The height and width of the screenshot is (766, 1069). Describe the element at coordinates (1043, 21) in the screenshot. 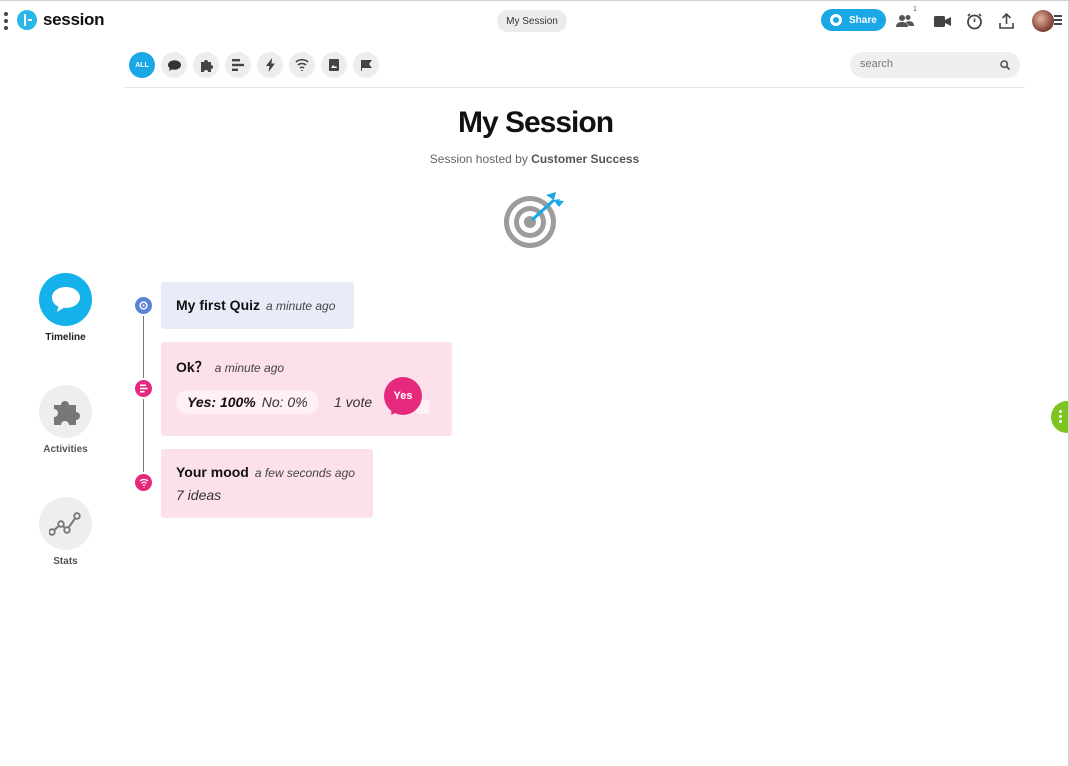

I see `user-avatar` at that location.